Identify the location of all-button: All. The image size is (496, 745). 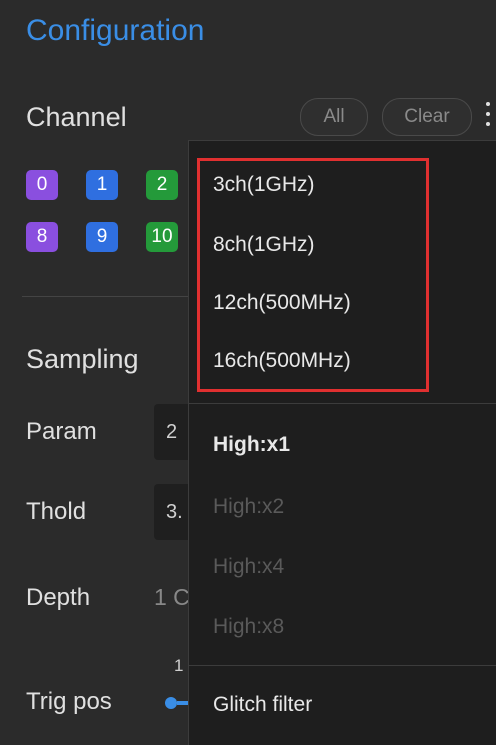
(334, 117).